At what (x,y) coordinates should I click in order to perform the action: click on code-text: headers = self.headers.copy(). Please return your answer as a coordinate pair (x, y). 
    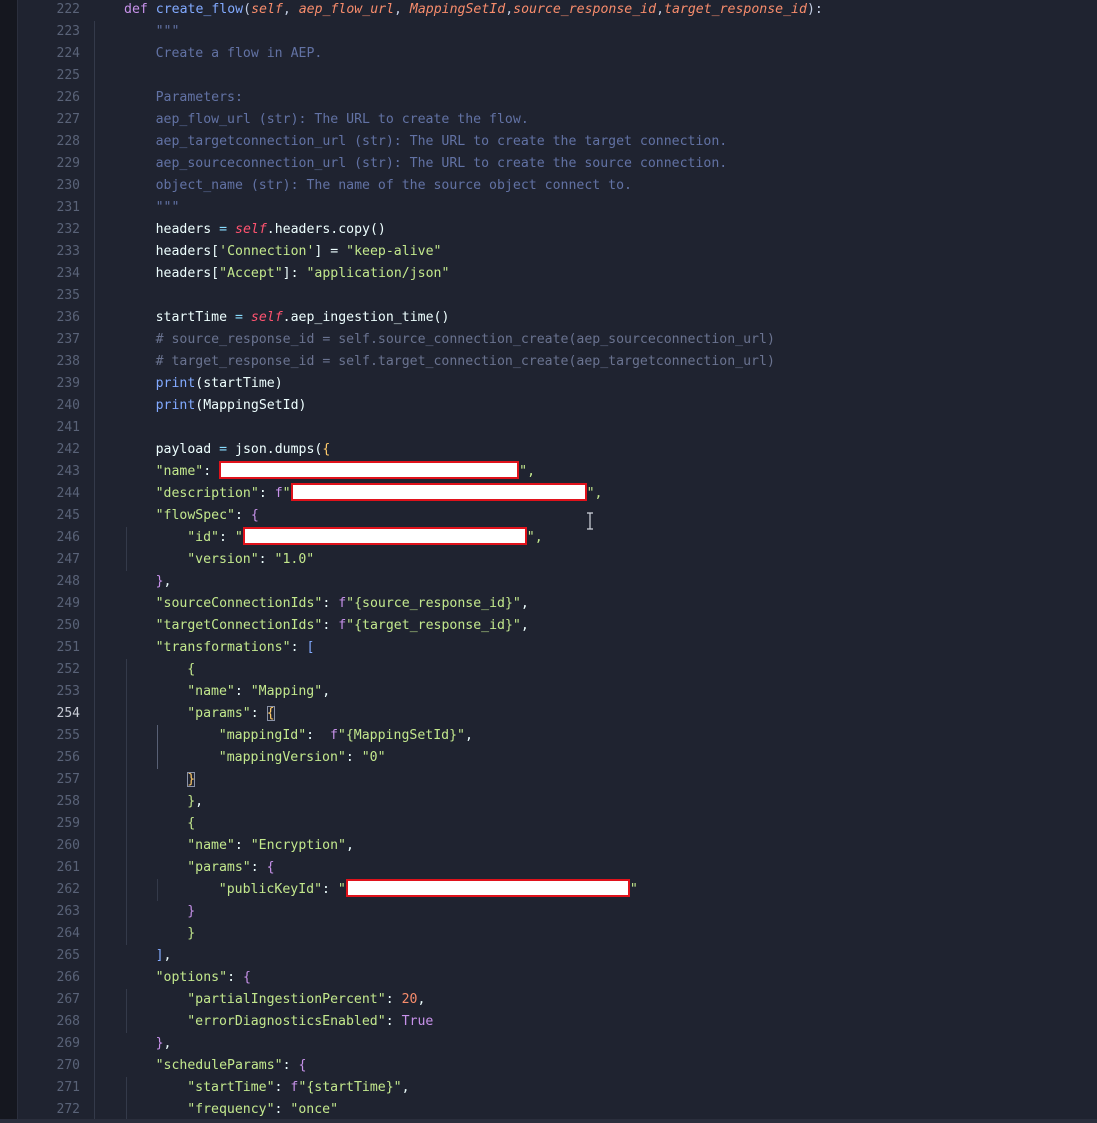
    Looking at the image, I should click on (271, 230).